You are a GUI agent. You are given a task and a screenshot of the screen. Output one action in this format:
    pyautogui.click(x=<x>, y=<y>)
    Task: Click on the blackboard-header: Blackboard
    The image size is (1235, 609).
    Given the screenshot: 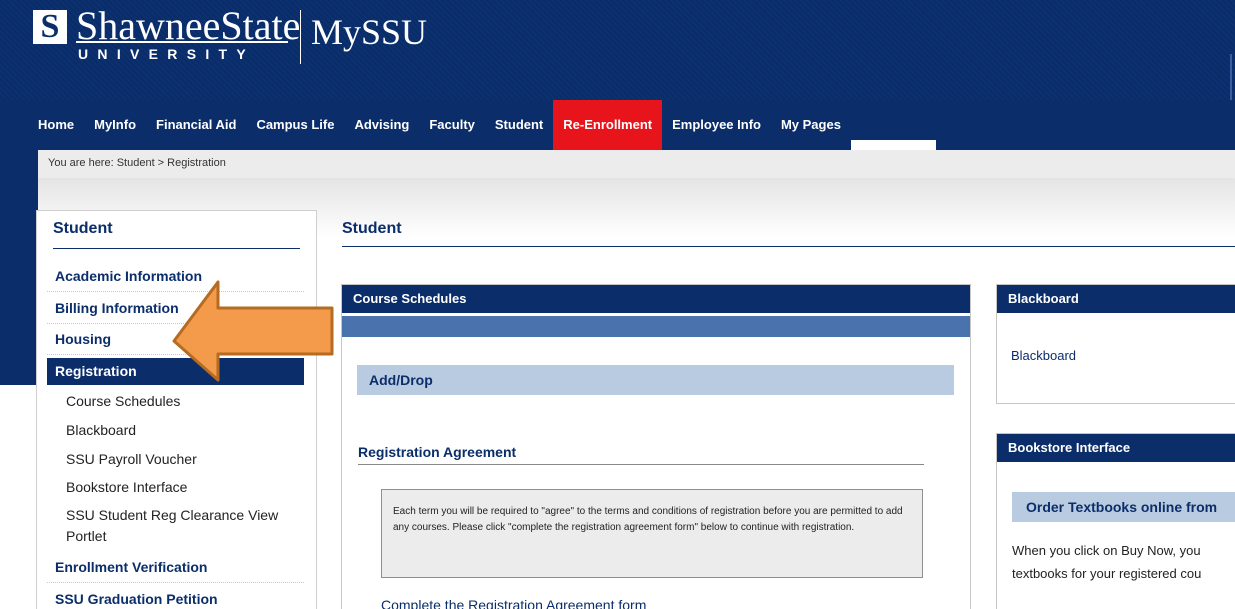 What is the action you would take?
    pyautogui.click(x=1116, y=299)
    